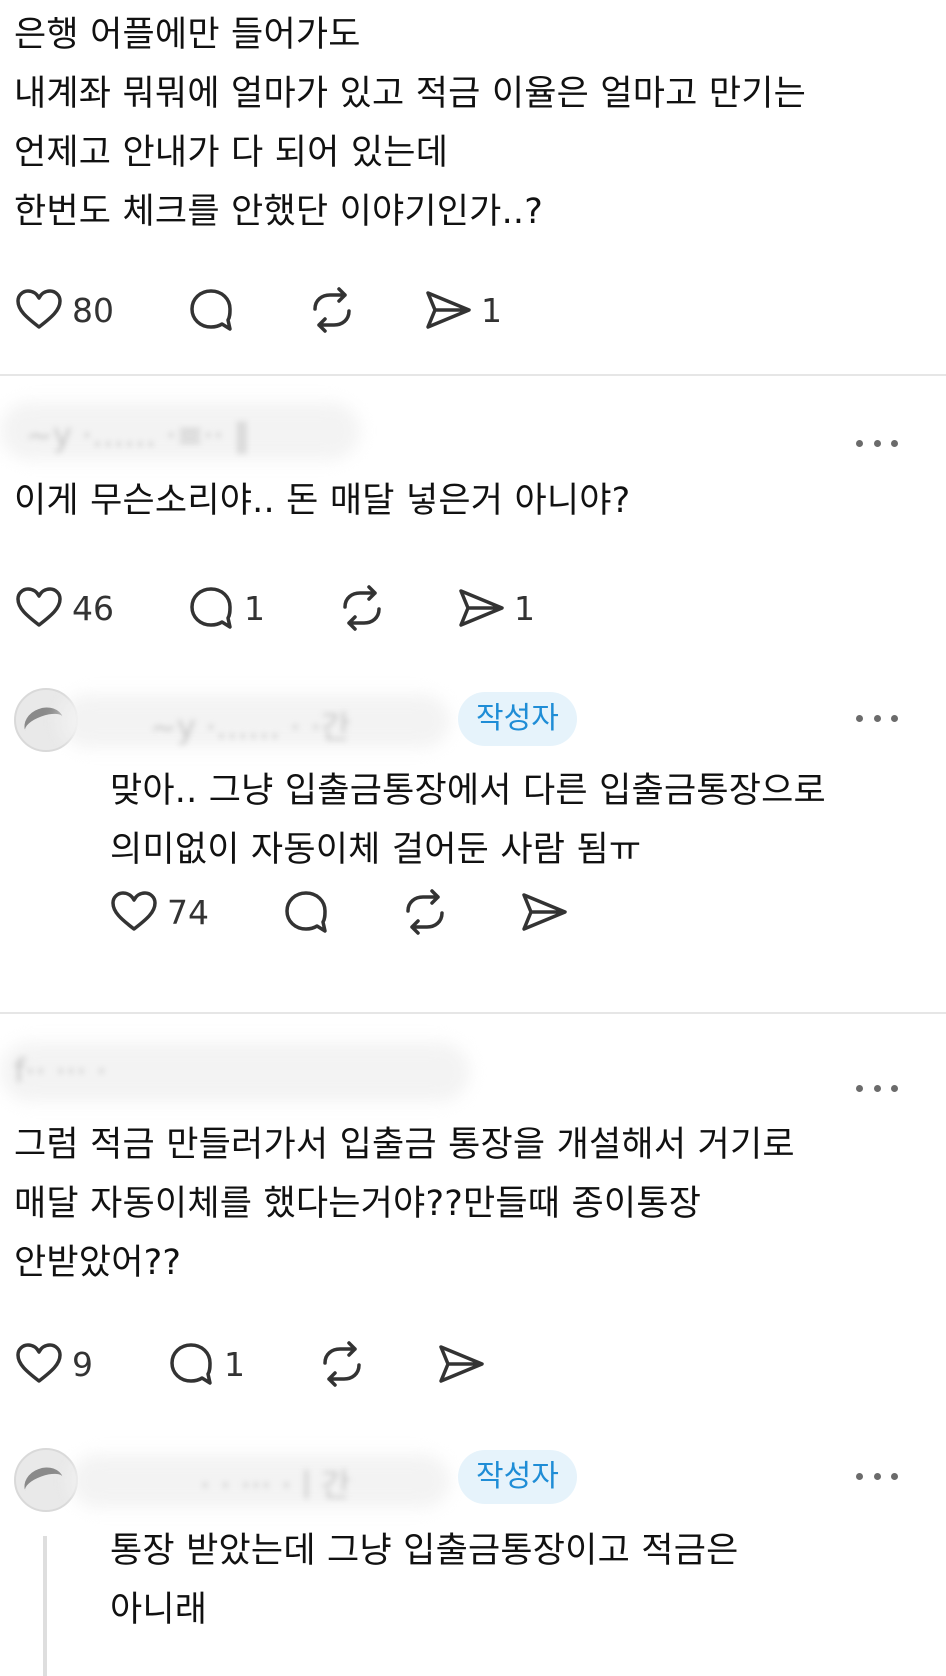 The image size is (946, 1676). What do you see at coordinates (45, 1606) in the screenshot?
I see `thread-line` at bounding box center [45, 1606].